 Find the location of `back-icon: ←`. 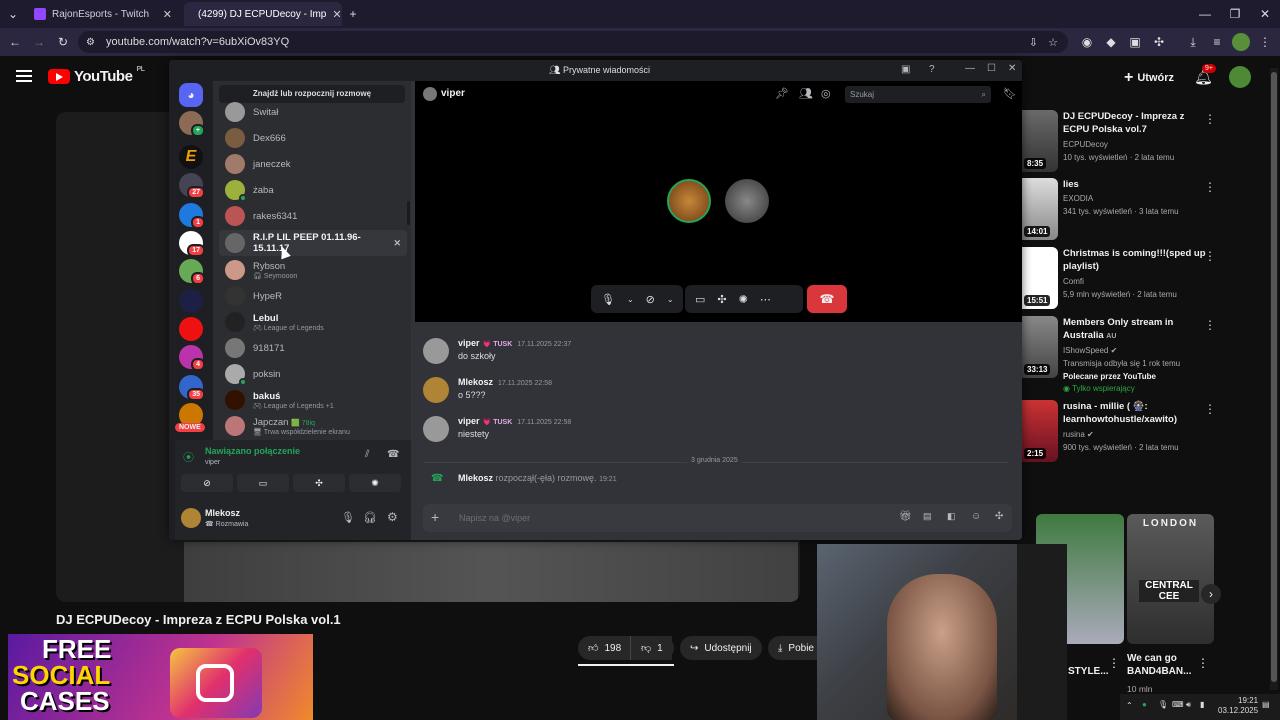

back-icon: ← is located at coordinates (15, 42).